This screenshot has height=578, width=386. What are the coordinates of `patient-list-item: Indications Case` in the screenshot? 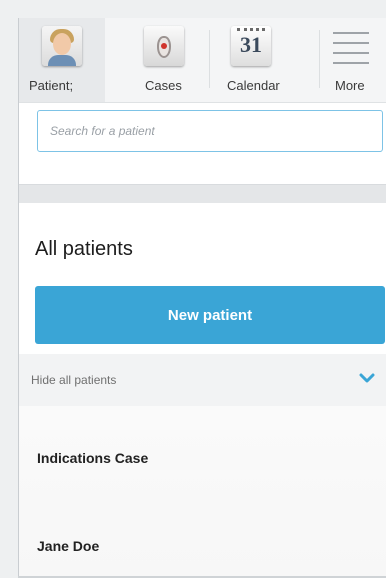 It's located at (202, 460).